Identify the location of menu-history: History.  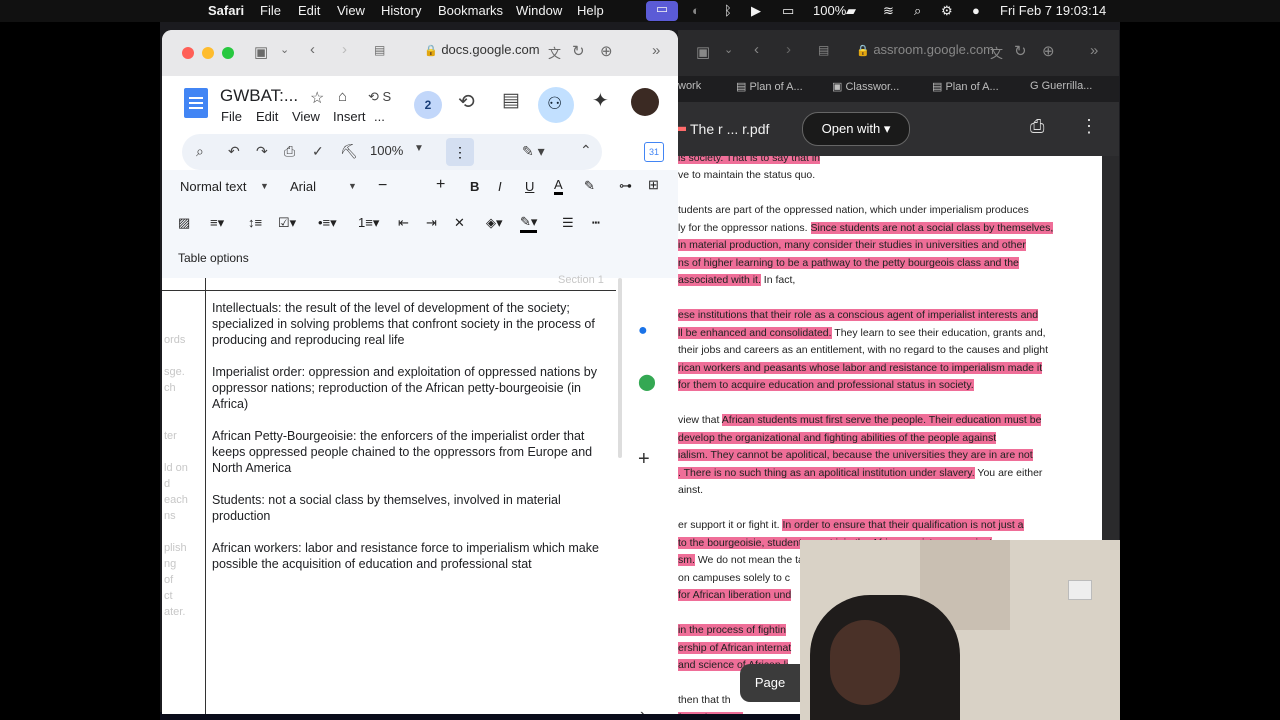
(401, 10).